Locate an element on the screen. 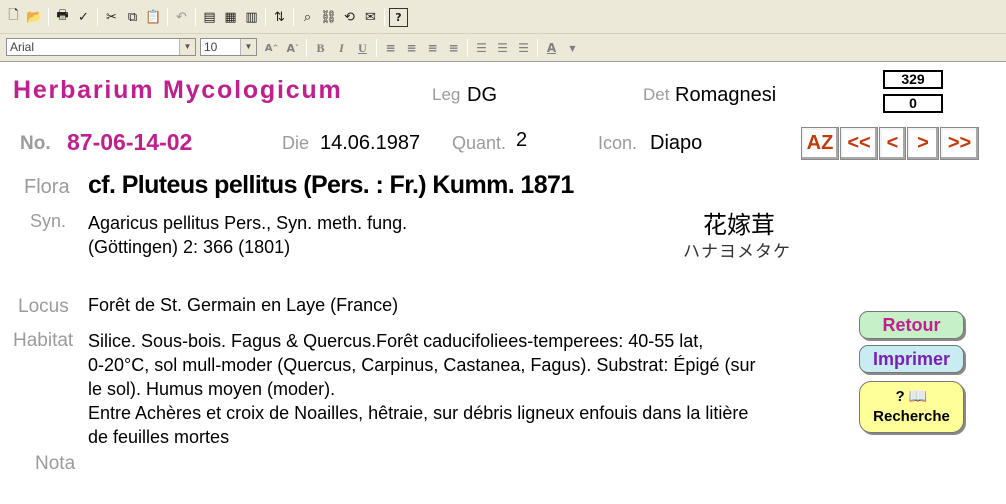 The image size is (1006, 504). recherche-button: ? 📖 Recherche is located at coordinates (911, 407).